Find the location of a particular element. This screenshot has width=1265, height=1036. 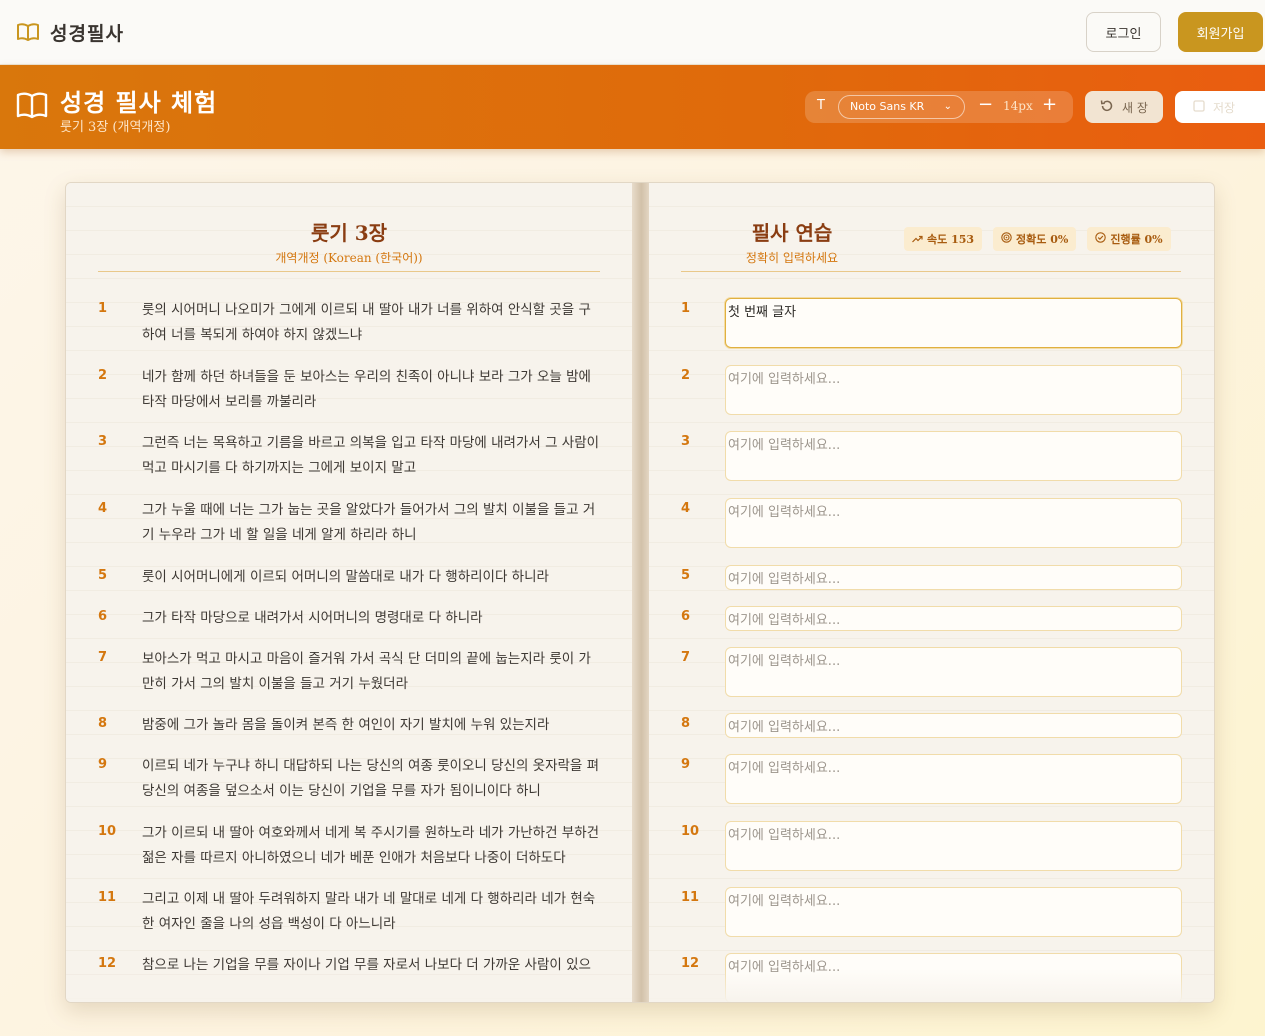

refresh-icon is located at coordinates (1107, 107).